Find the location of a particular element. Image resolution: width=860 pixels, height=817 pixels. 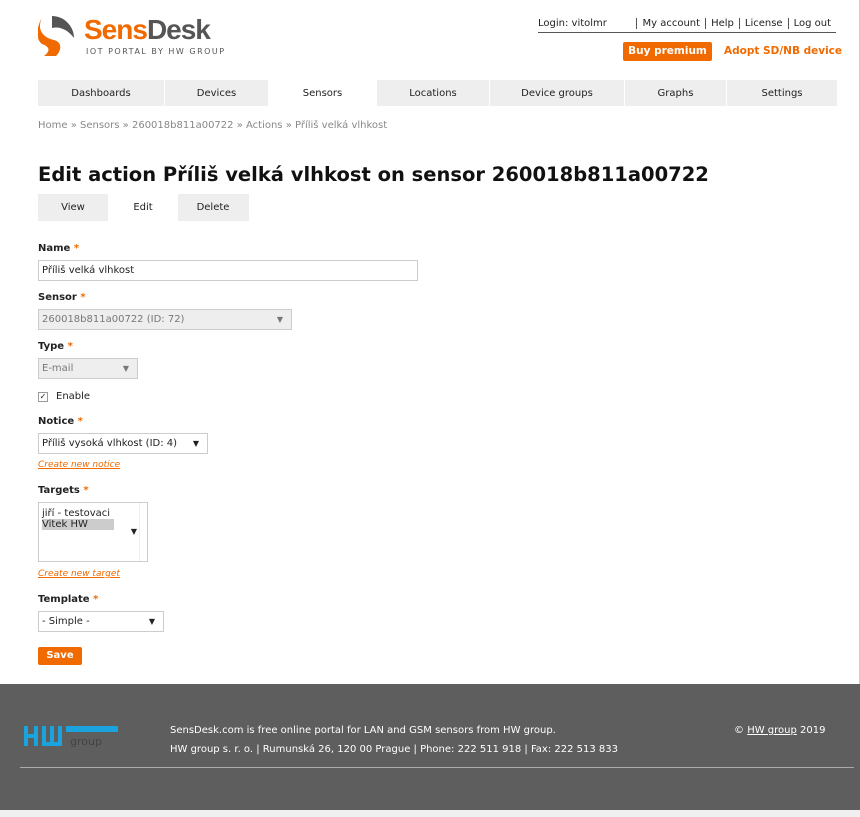

enable-field: ✓ Enable is located at coordinates (64, 396).